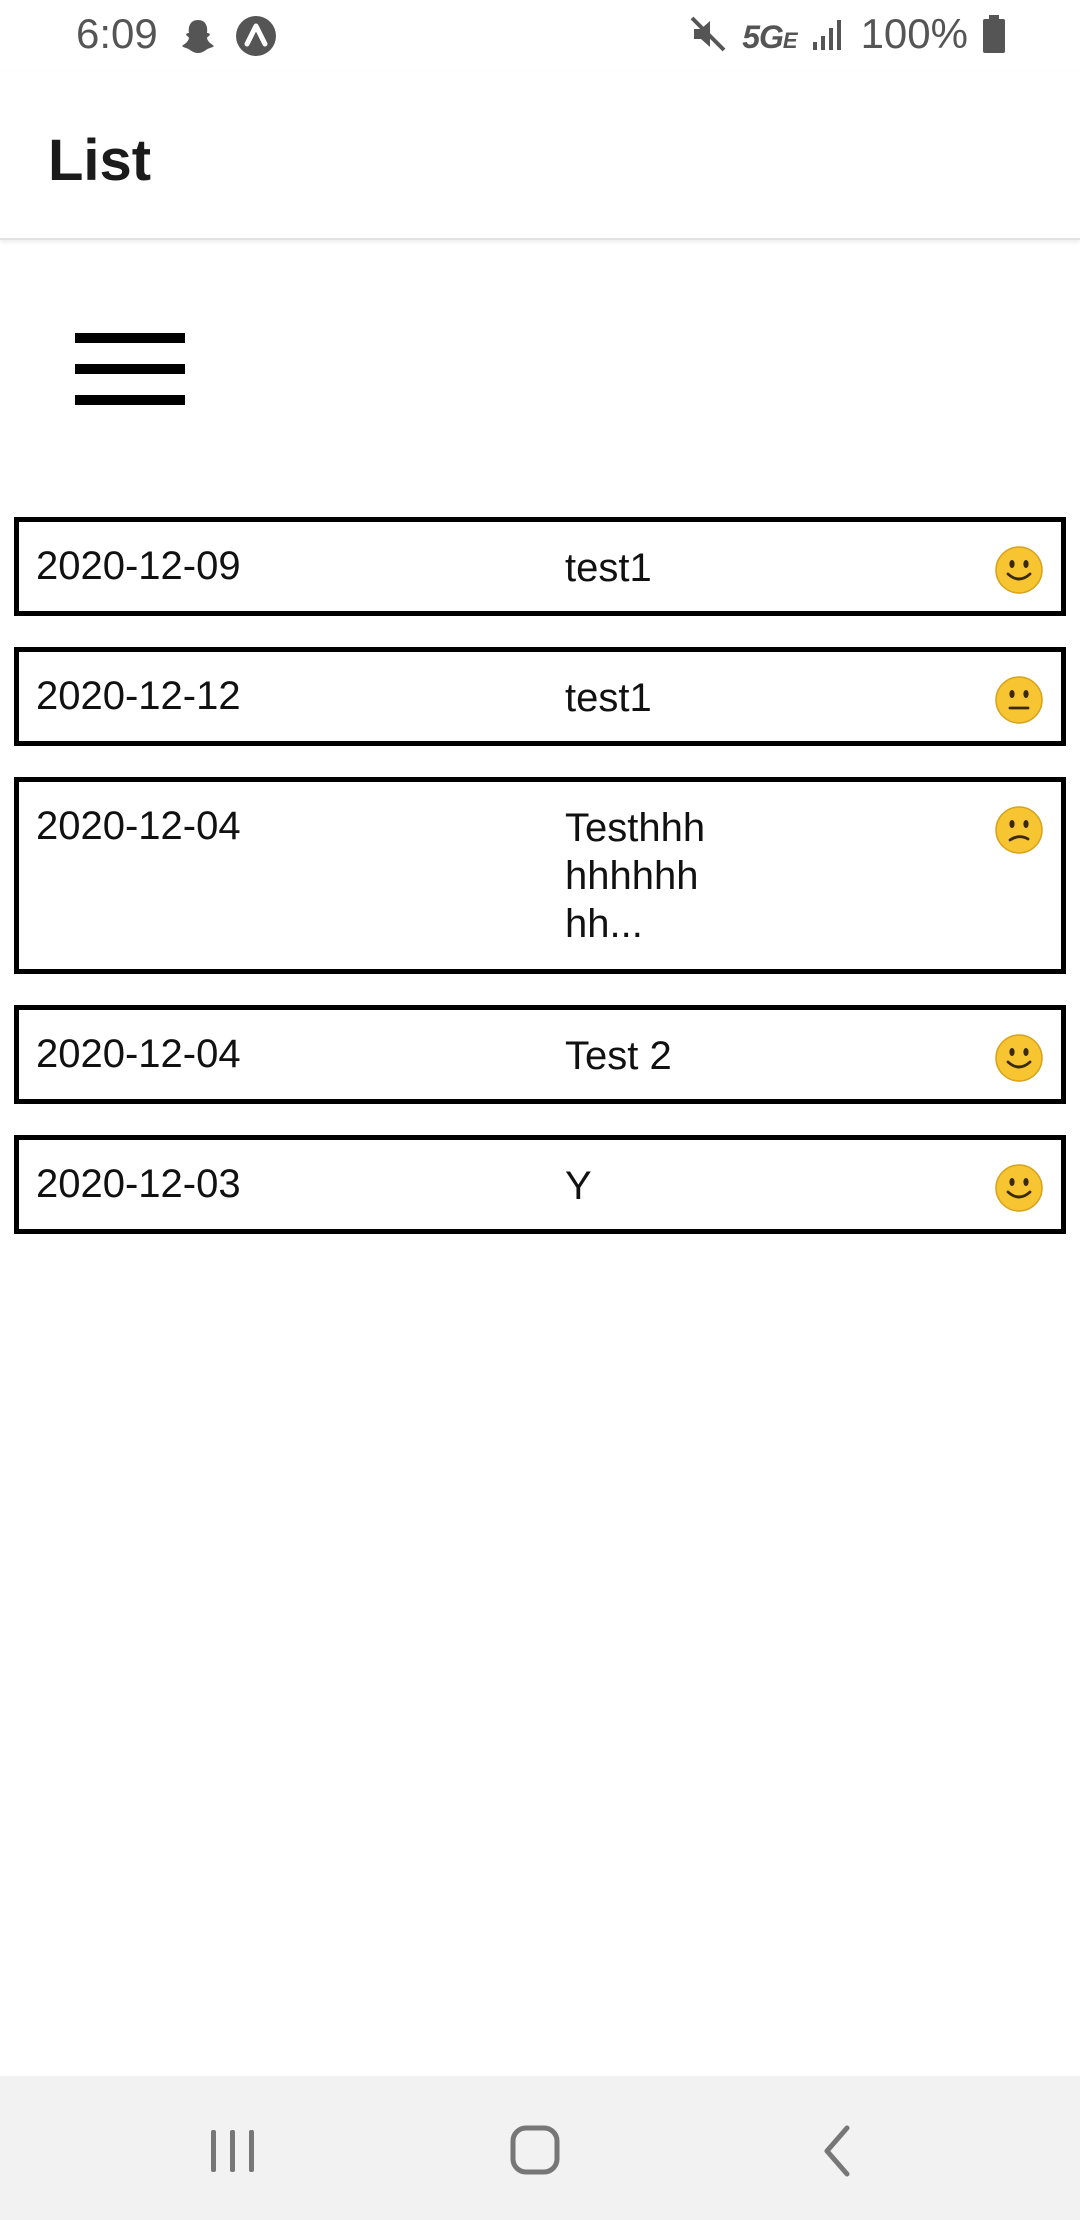 This screenshot has width=1080, height=2220. I want to click on list-item: 2020-12-09 test1, so click(540, 566).